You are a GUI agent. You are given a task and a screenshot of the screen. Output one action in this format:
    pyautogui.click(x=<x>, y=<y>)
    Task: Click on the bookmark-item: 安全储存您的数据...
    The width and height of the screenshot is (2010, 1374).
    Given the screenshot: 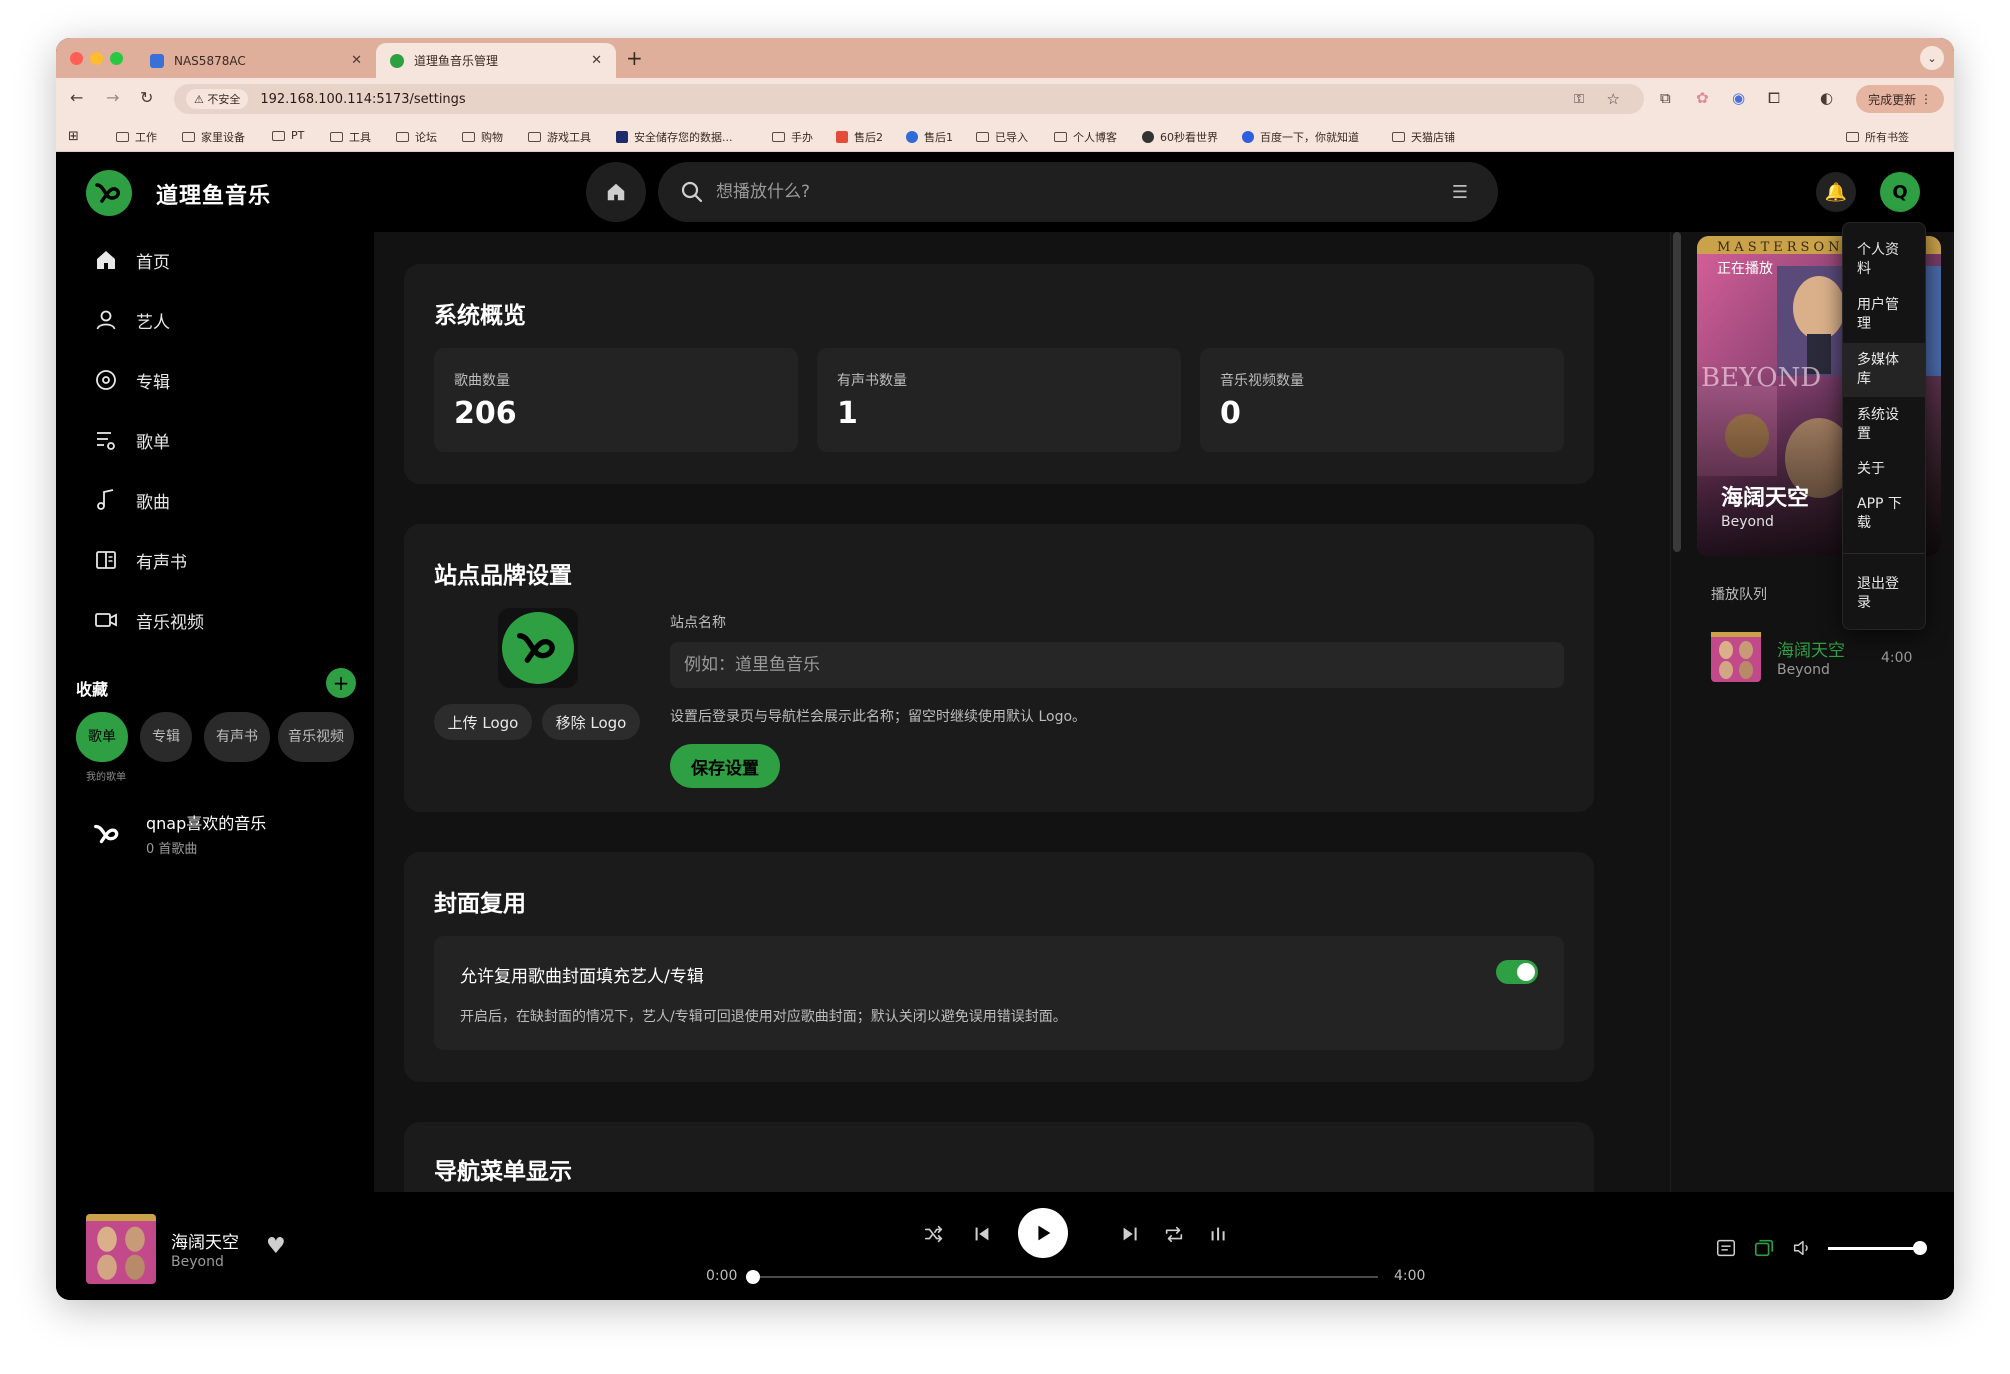 What is the action you would take?
    pyautogui.click(x=674, y=137)
    